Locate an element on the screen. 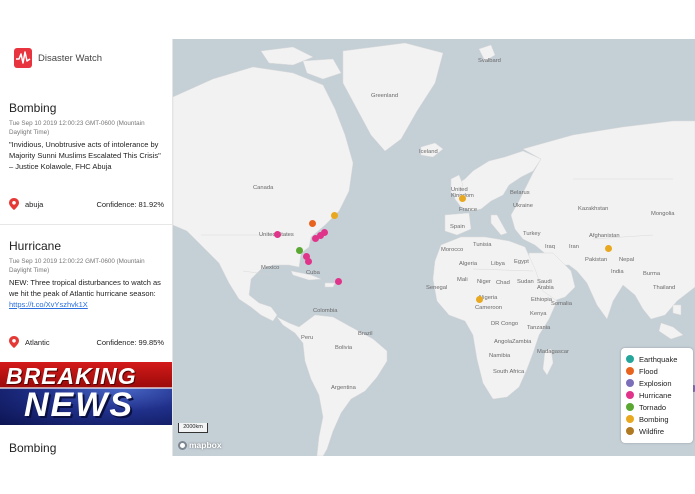 The width and height of the screenshot is (695, 494). legend-label: Tornado is located at coordinates (653, 407).